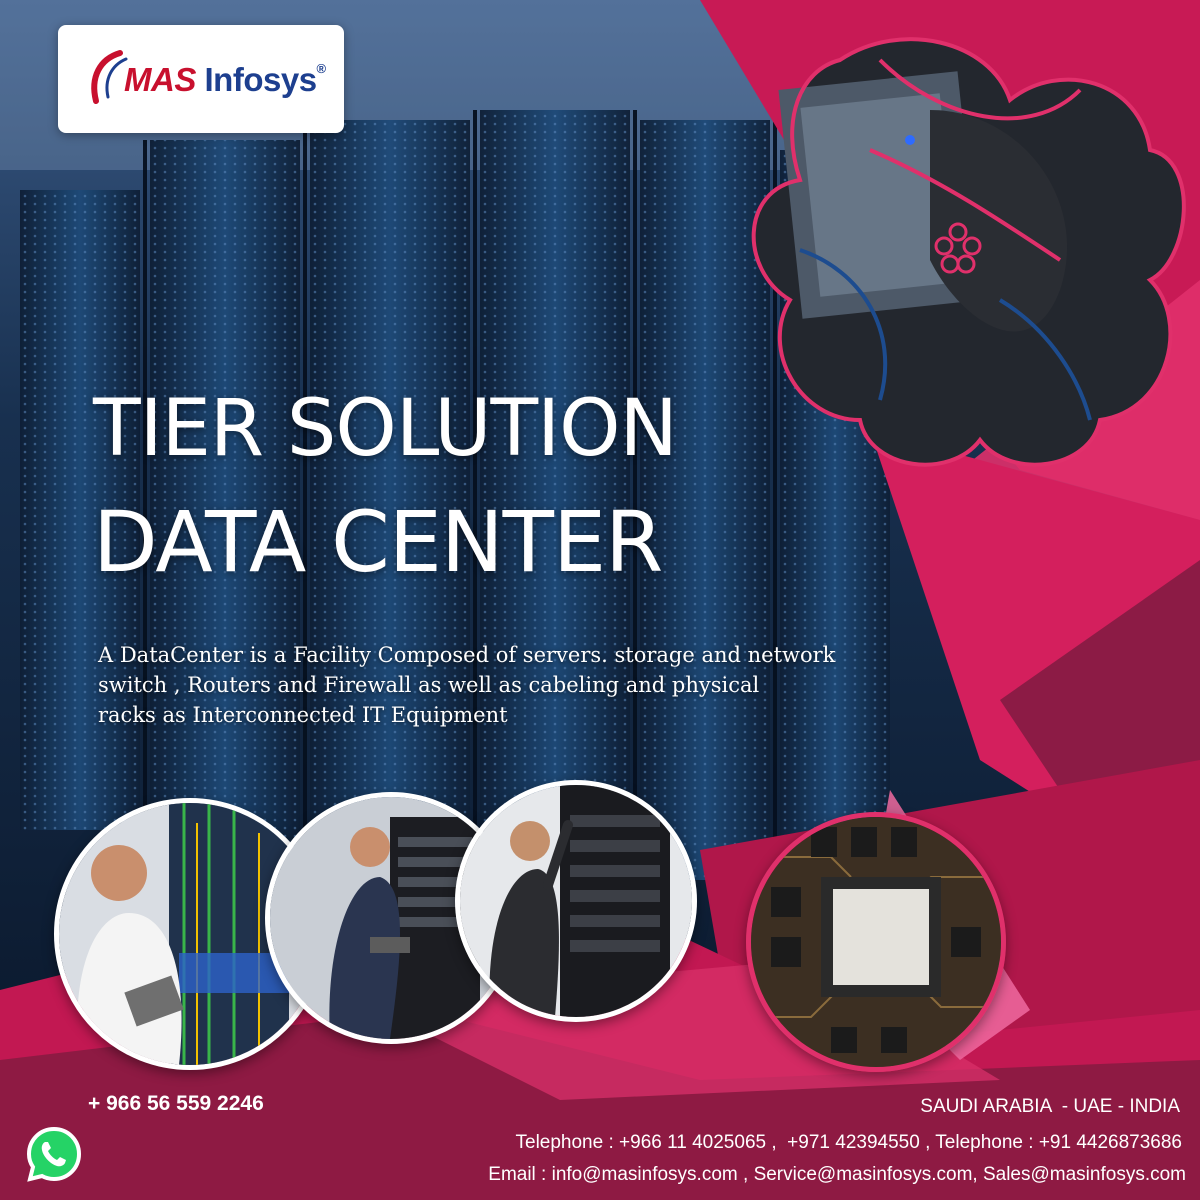  I want to click on technician-rack-photo, so click(576, 901).